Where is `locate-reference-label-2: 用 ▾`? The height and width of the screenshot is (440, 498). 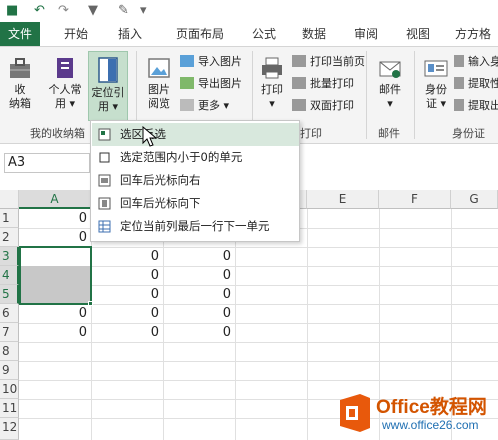
locate-reference-label-2: 用 ▾ is located at coordinates (108, 106).